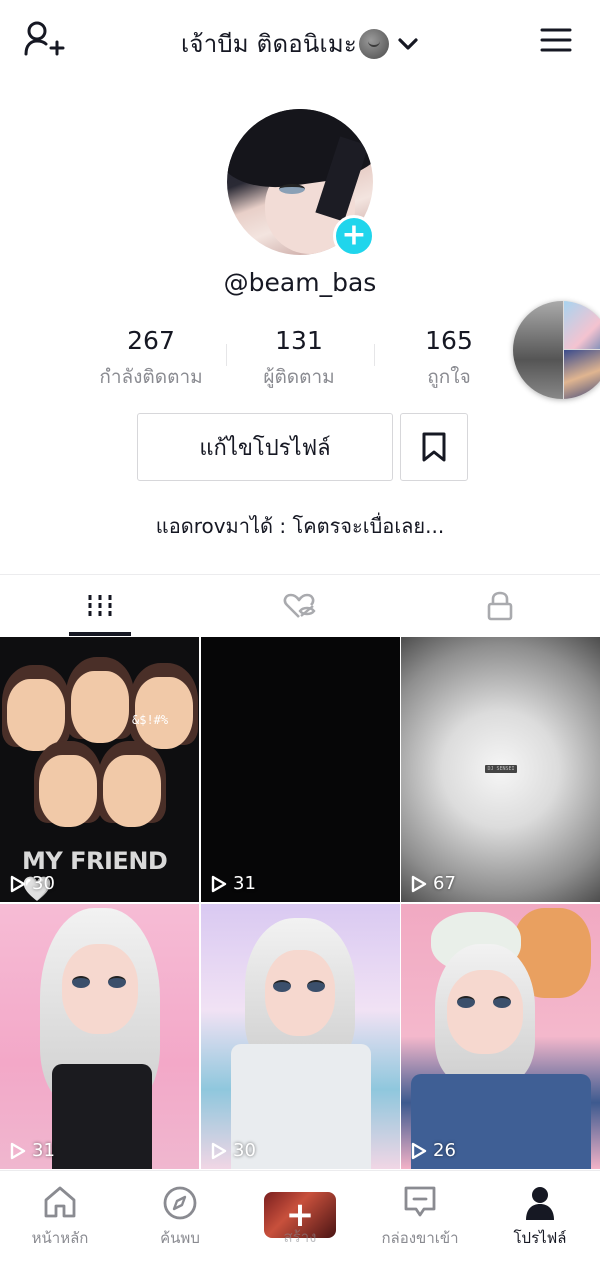  What do you see at coordinates (60, 1202) in the screenshot?
I see `home-icon` at bounding box center [60, 1202].